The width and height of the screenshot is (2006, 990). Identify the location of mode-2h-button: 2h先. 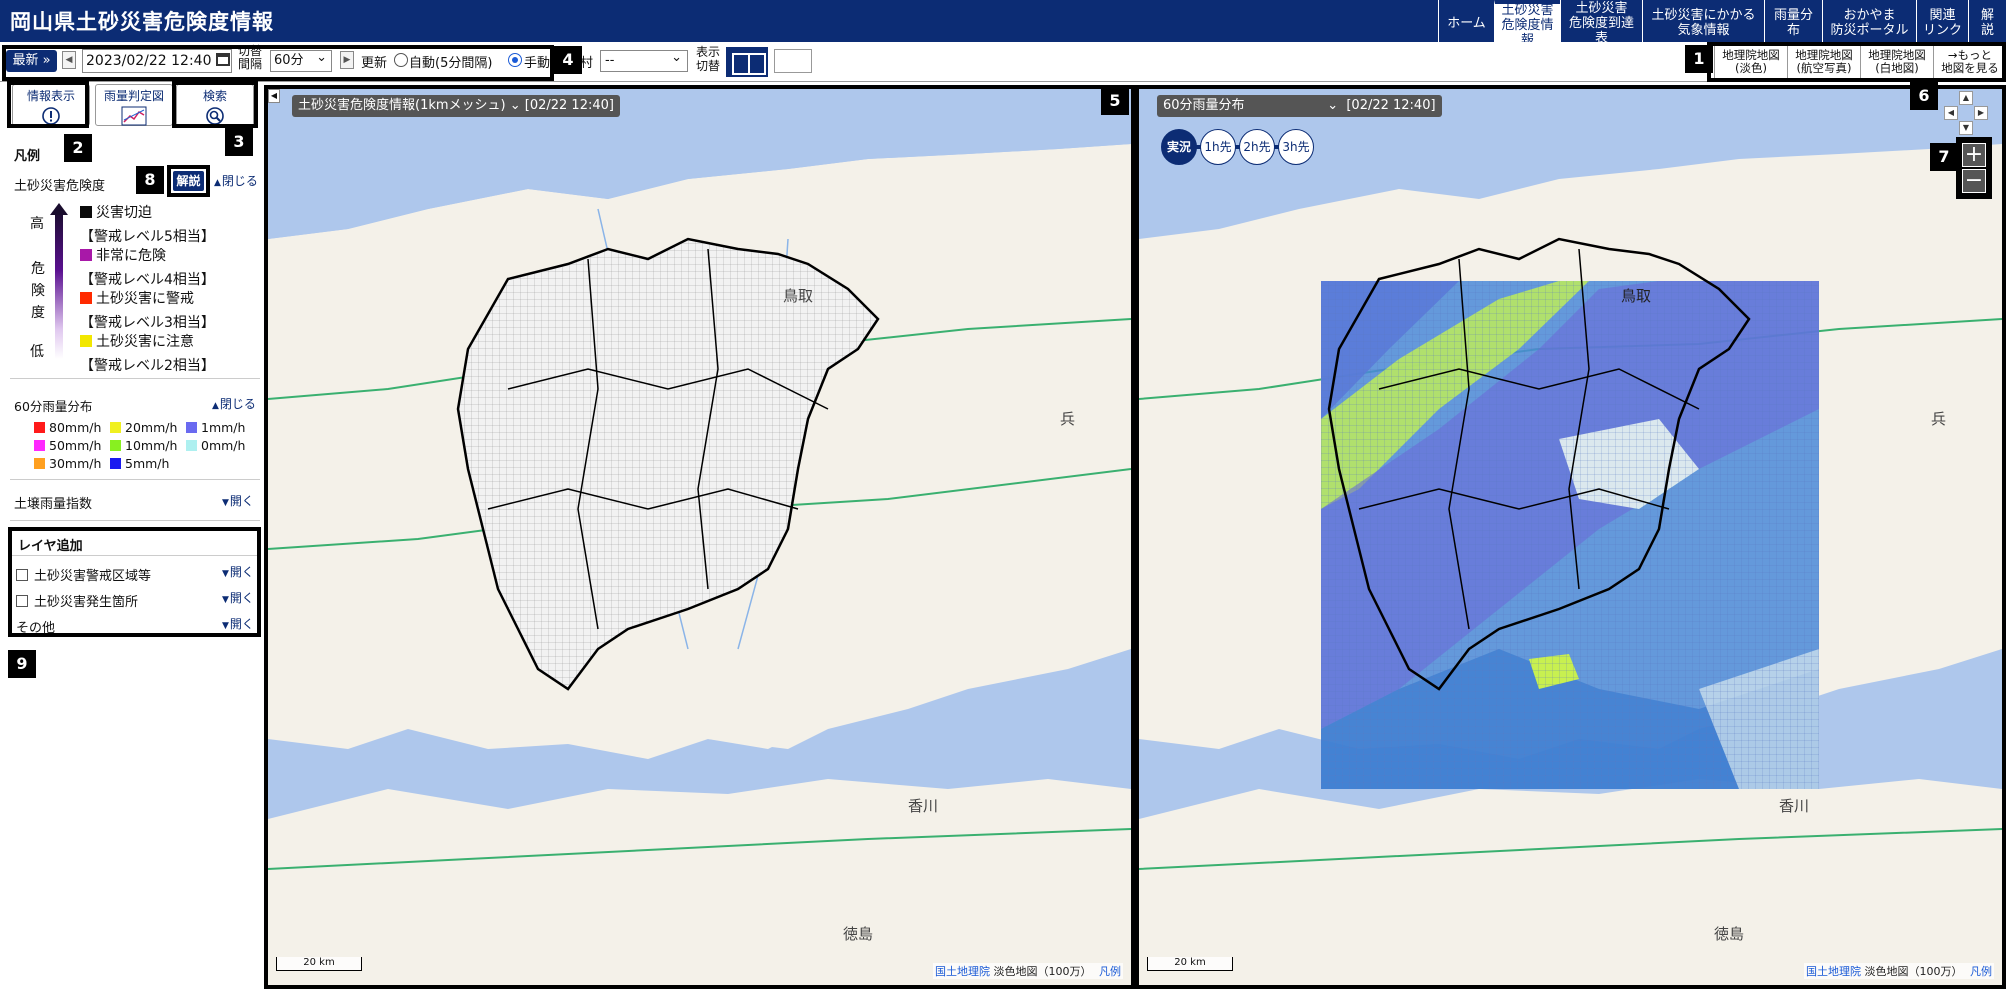
(1257, 147).